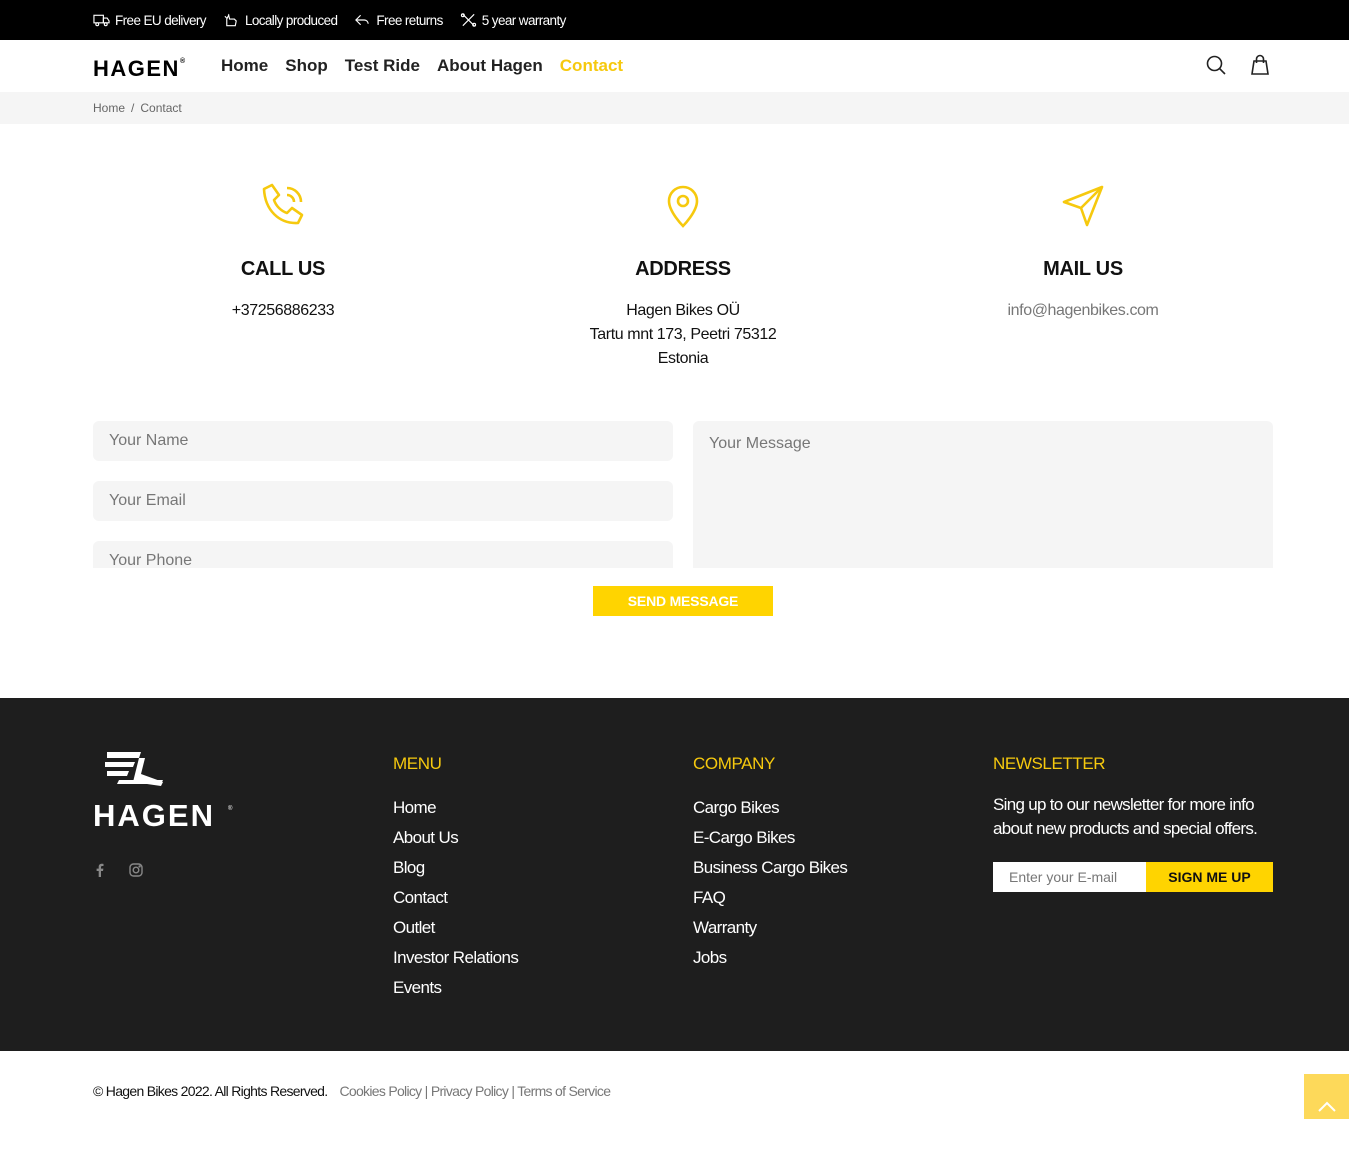 This screenshot has height=1164, width=1349. Describe the element at coordinates (383, 501) in the screenshot. I see `email-input` at that location.